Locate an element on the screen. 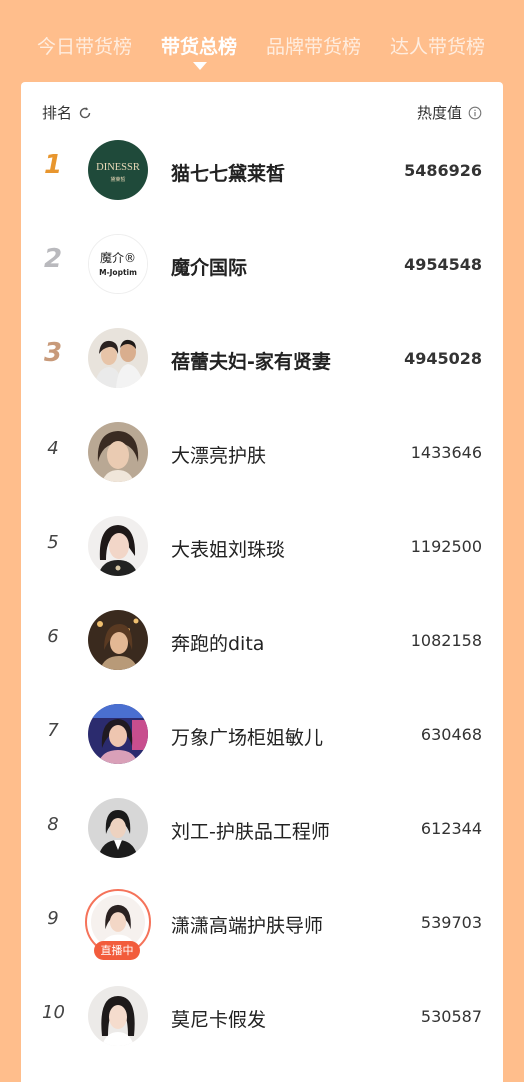 The height and width of the screenshot is (1082, 524). rank-number: 3 is located at coordinates (53, 353).